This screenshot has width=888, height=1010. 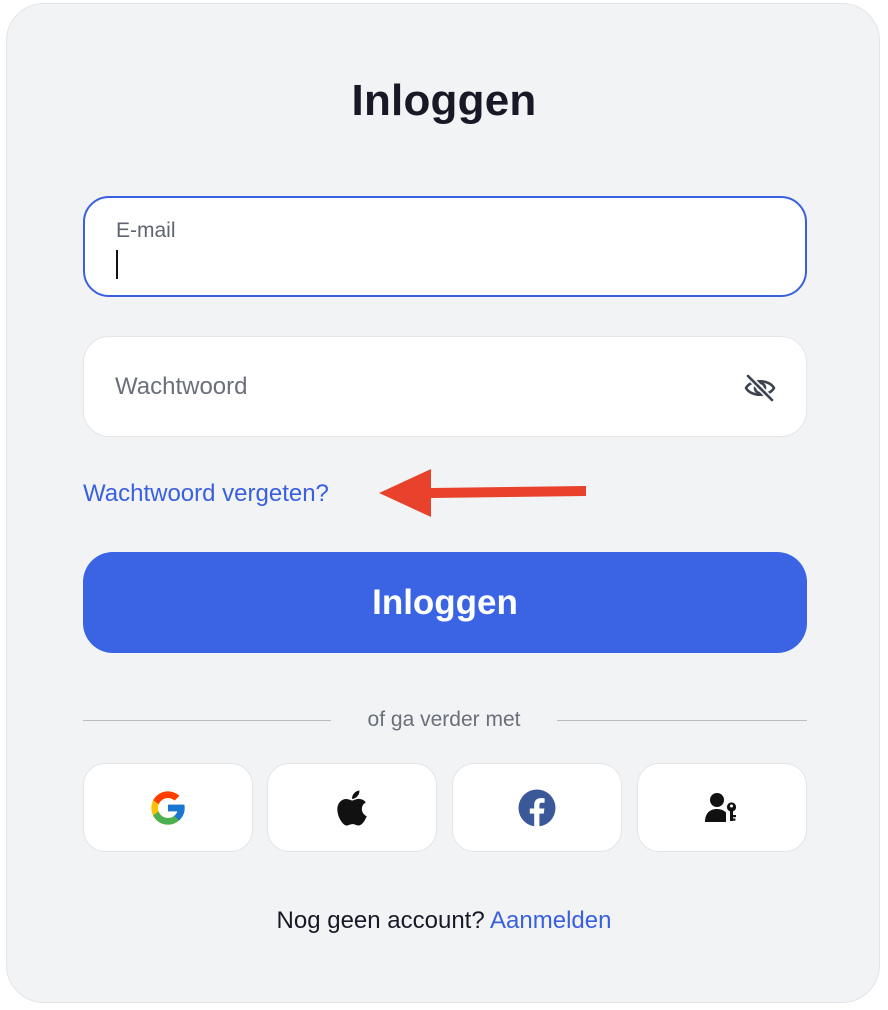 I want to click on google-icon, so click(x=168, y=807).